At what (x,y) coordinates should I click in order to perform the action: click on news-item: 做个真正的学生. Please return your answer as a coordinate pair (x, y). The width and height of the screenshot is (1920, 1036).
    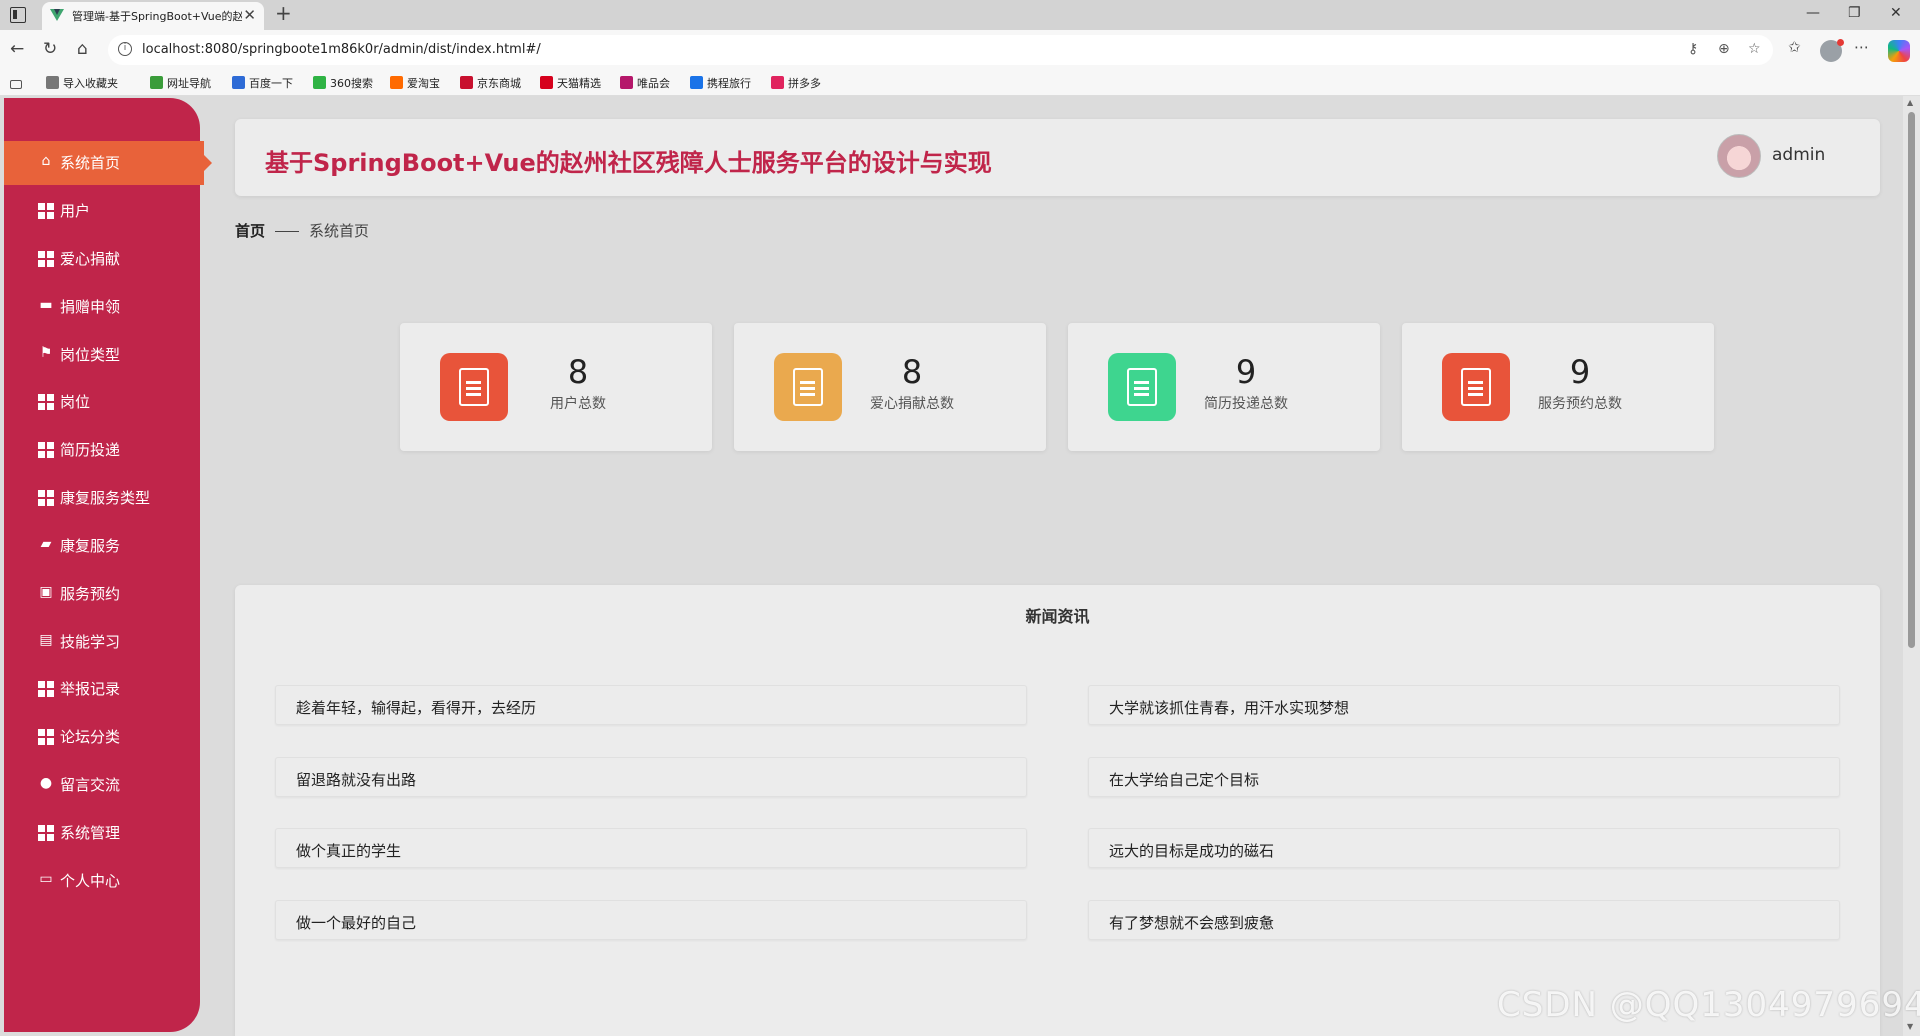
    Looking at the image, I should click on (651, 848).